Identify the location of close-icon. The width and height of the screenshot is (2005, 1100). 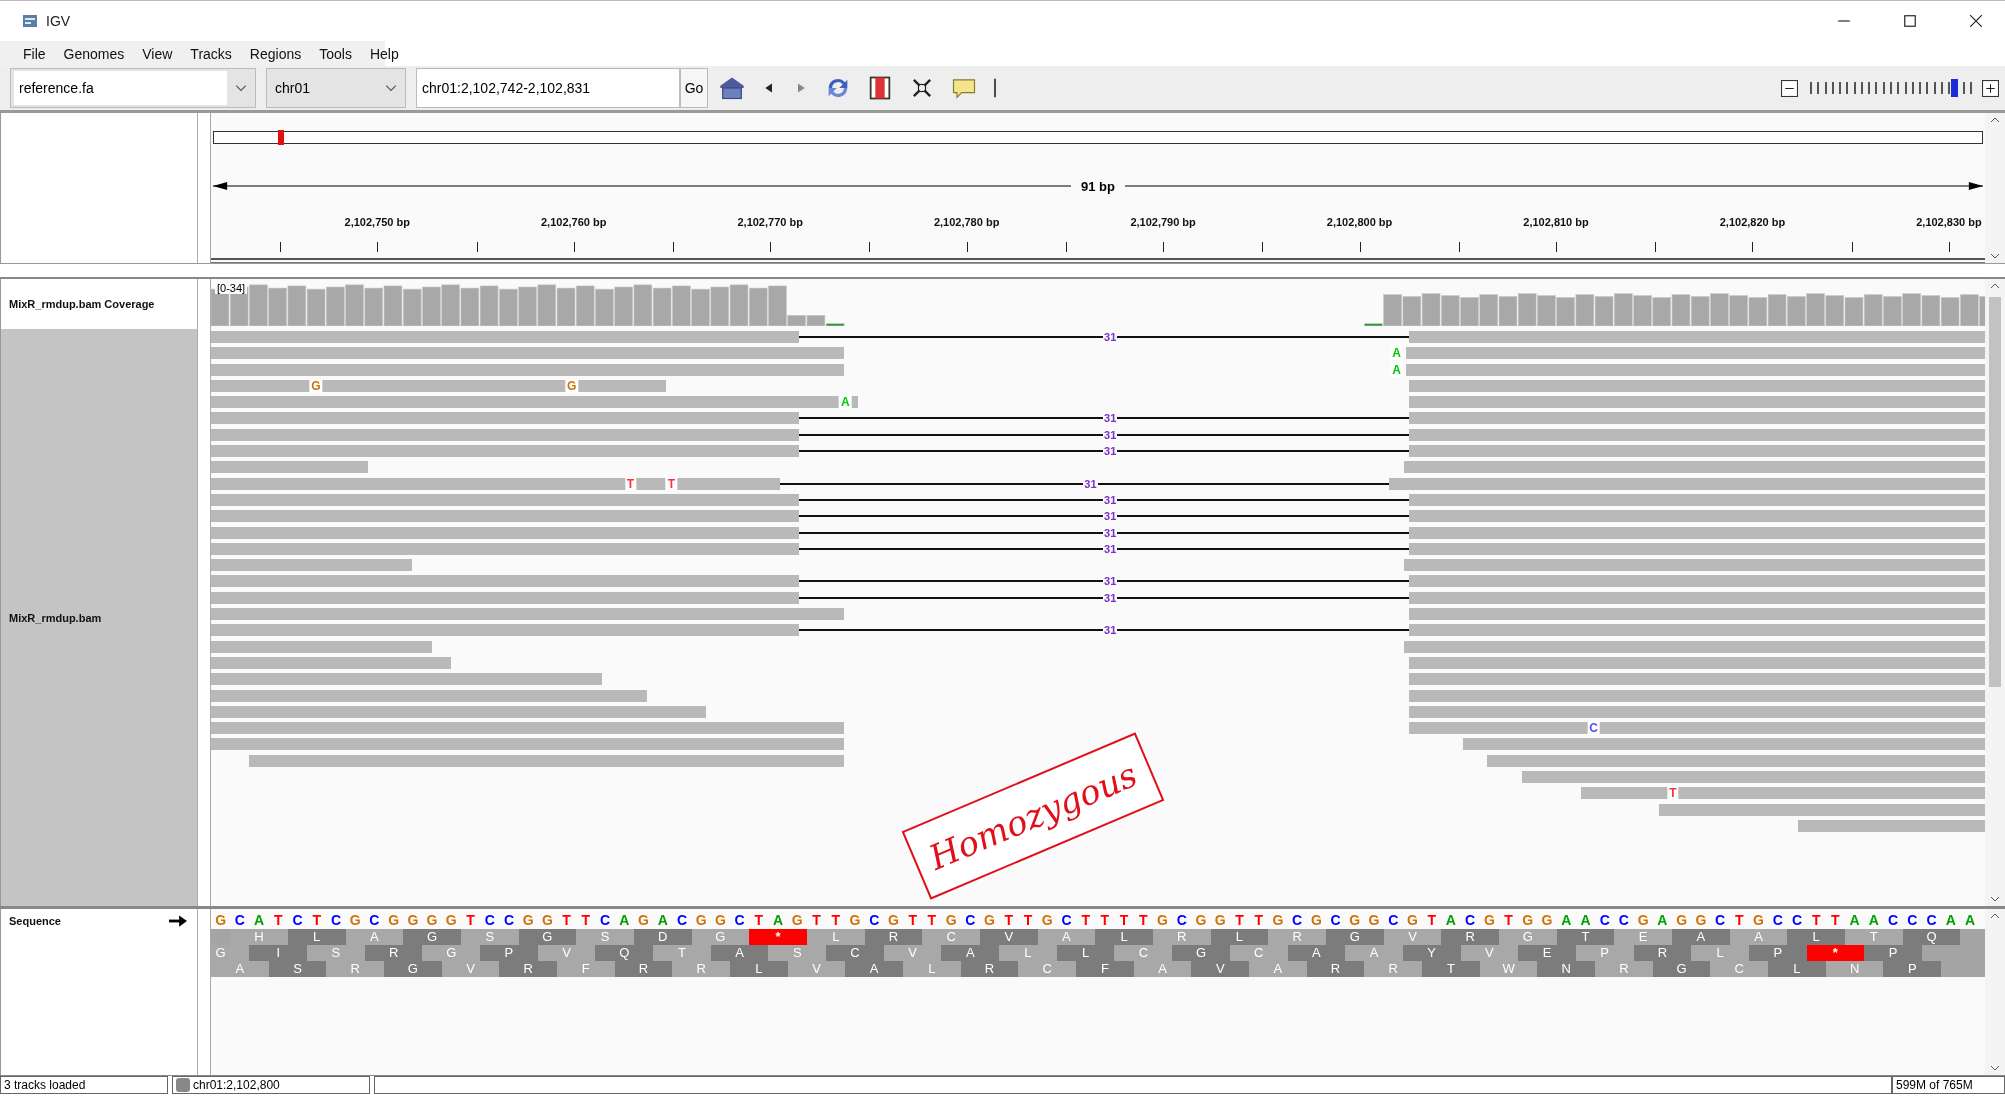
(1976, 21).